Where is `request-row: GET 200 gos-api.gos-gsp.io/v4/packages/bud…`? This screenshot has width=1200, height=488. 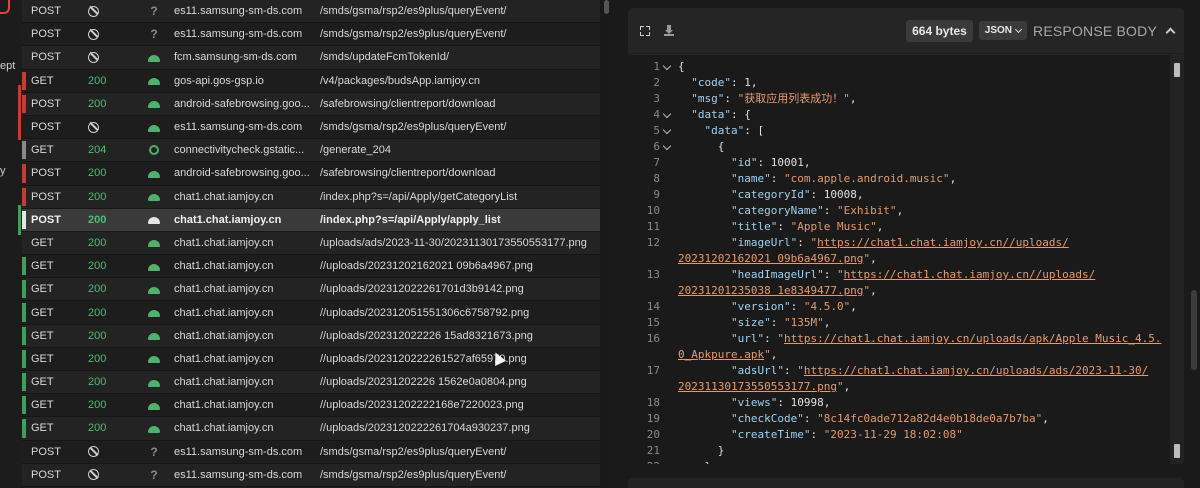
request-row: GET 200 gos-api.gos-gsp.io/v4/packages/bud… is located at coordinates (311, 81).